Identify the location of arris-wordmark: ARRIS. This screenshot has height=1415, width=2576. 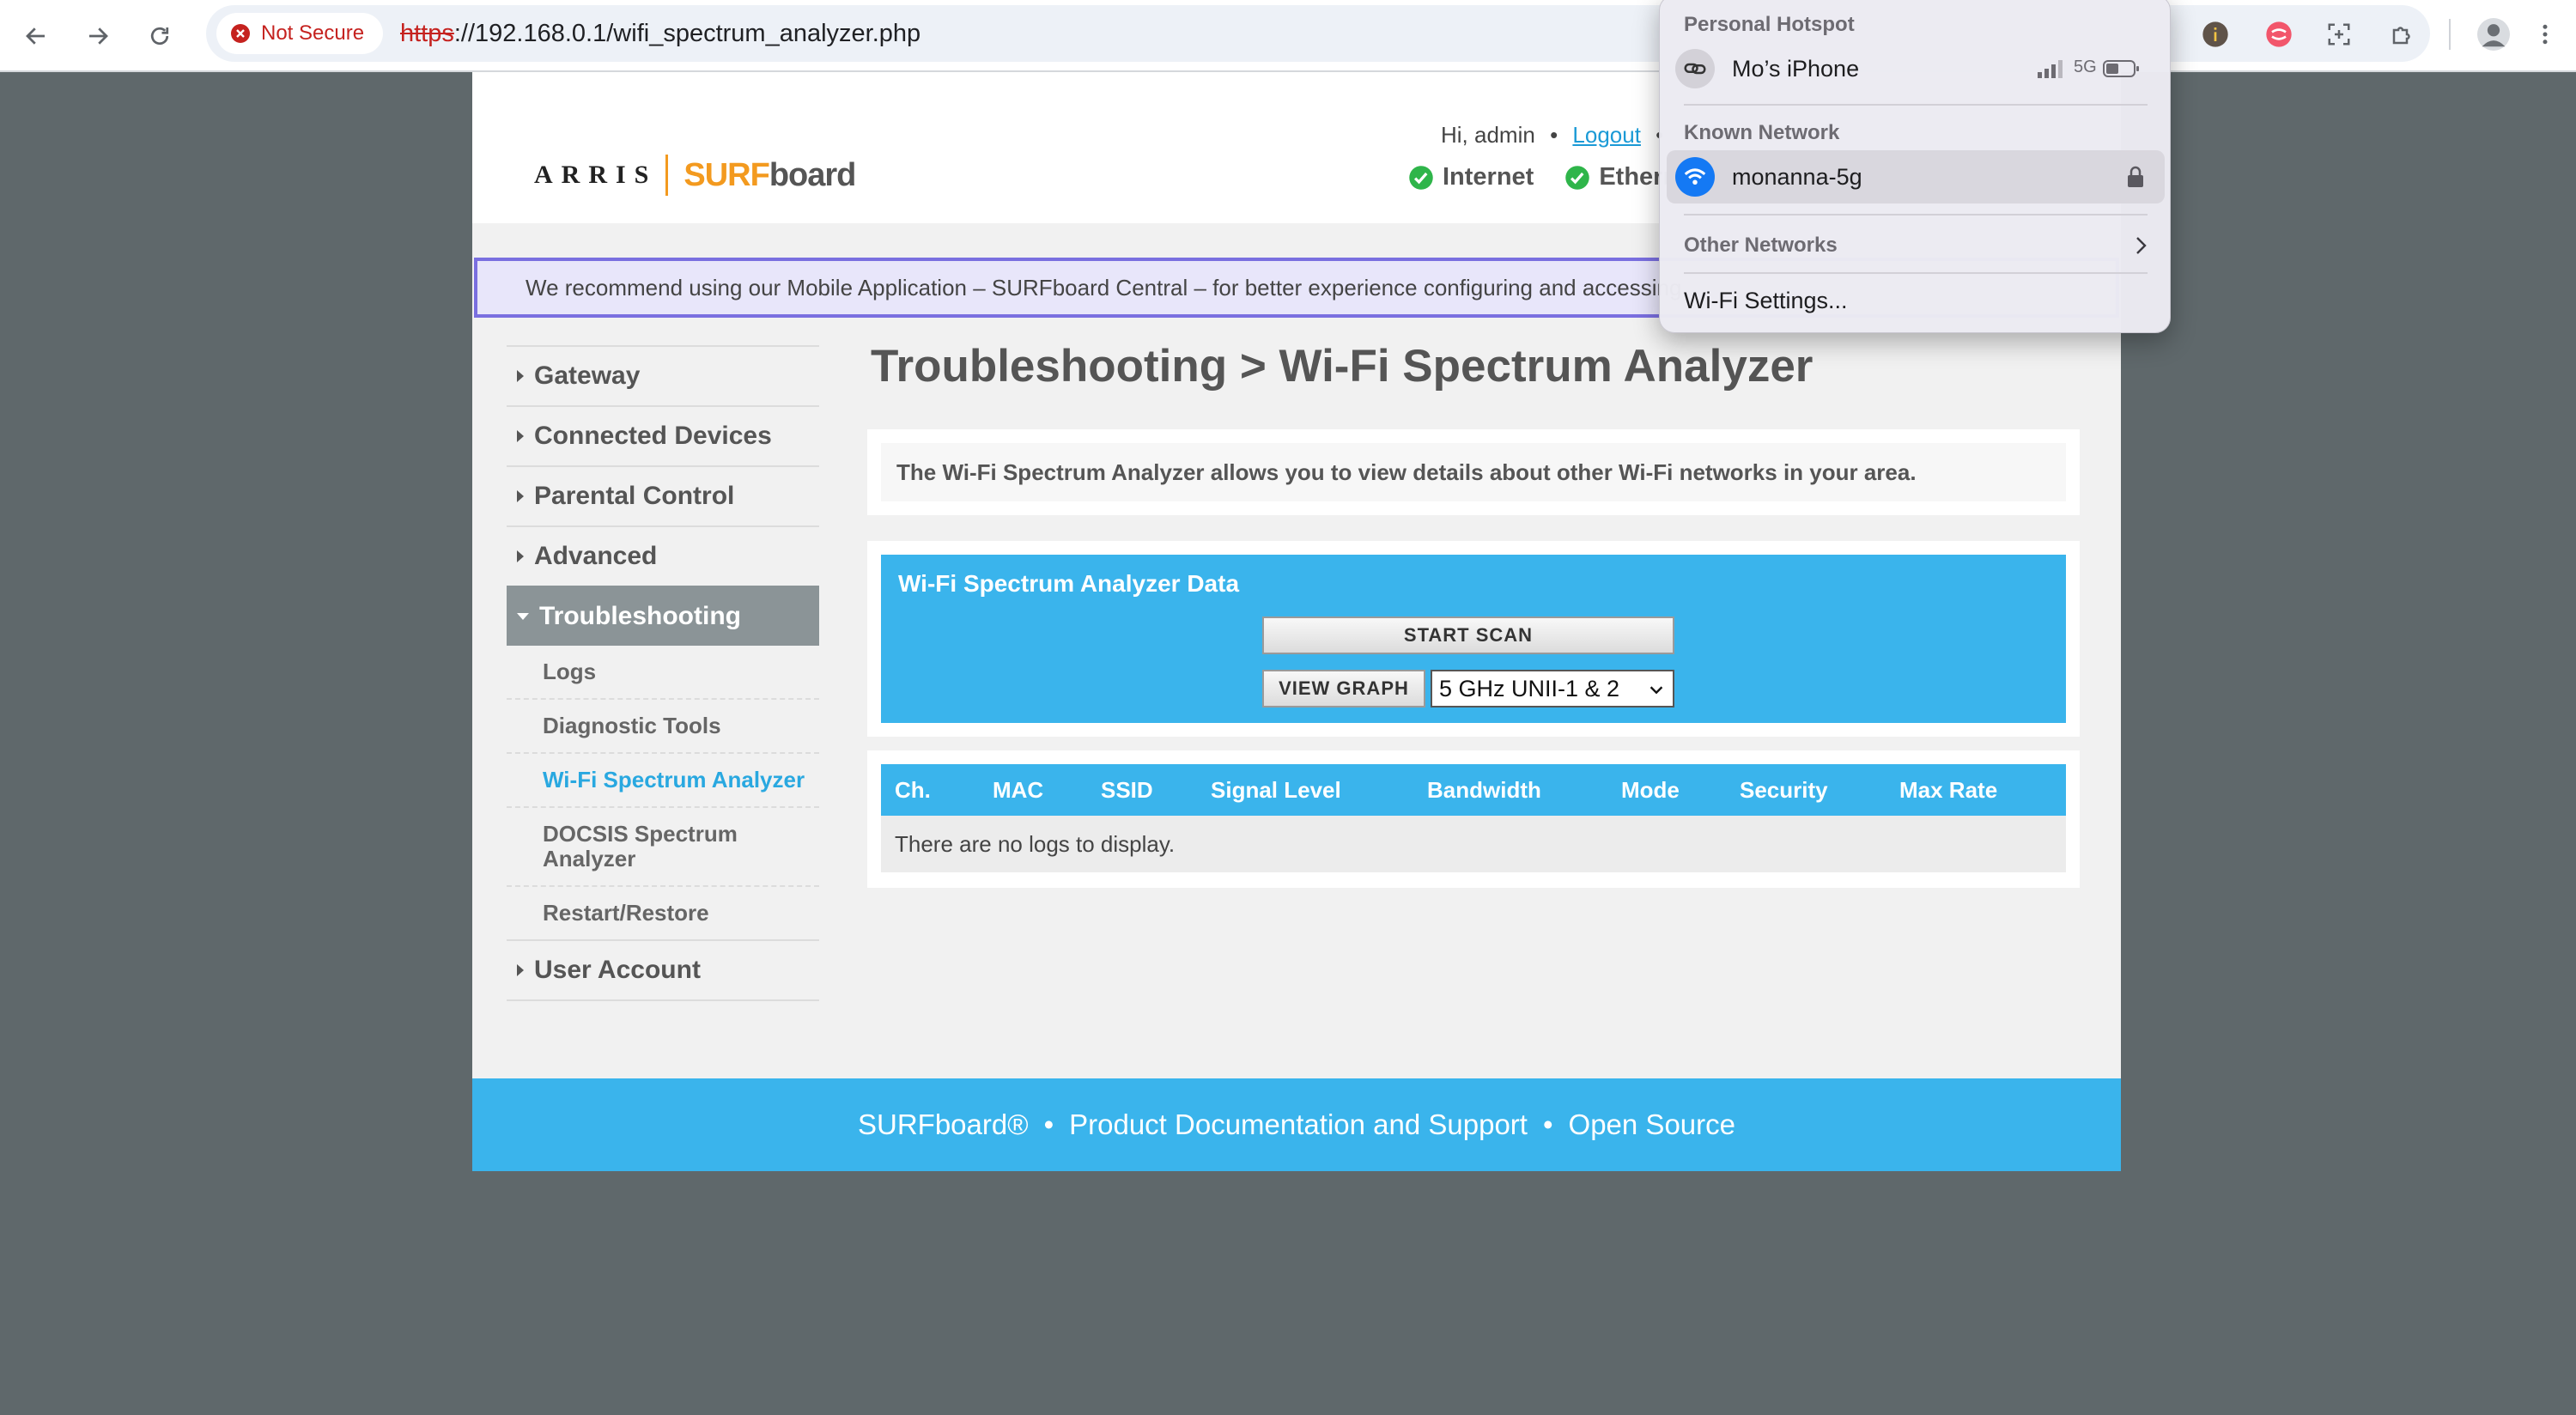
(596, 175).